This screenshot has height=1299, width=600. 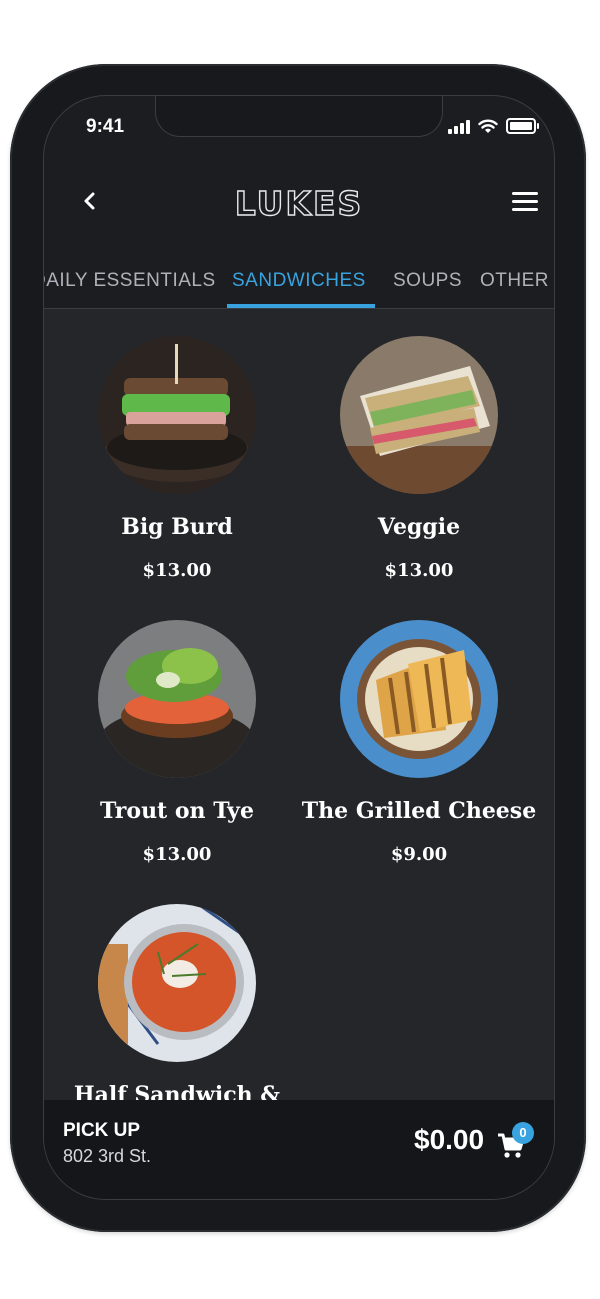 I want to click on menu-item-name: Big Burd, so click(x=177, y=527).